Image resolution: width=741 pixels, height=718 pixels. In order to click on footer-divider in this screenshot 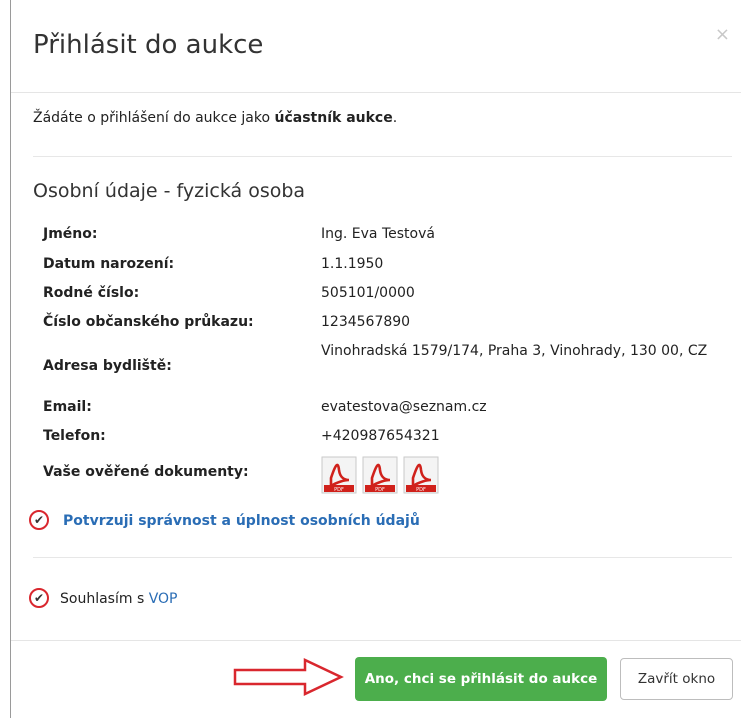, I will do `click(376, 640)`.